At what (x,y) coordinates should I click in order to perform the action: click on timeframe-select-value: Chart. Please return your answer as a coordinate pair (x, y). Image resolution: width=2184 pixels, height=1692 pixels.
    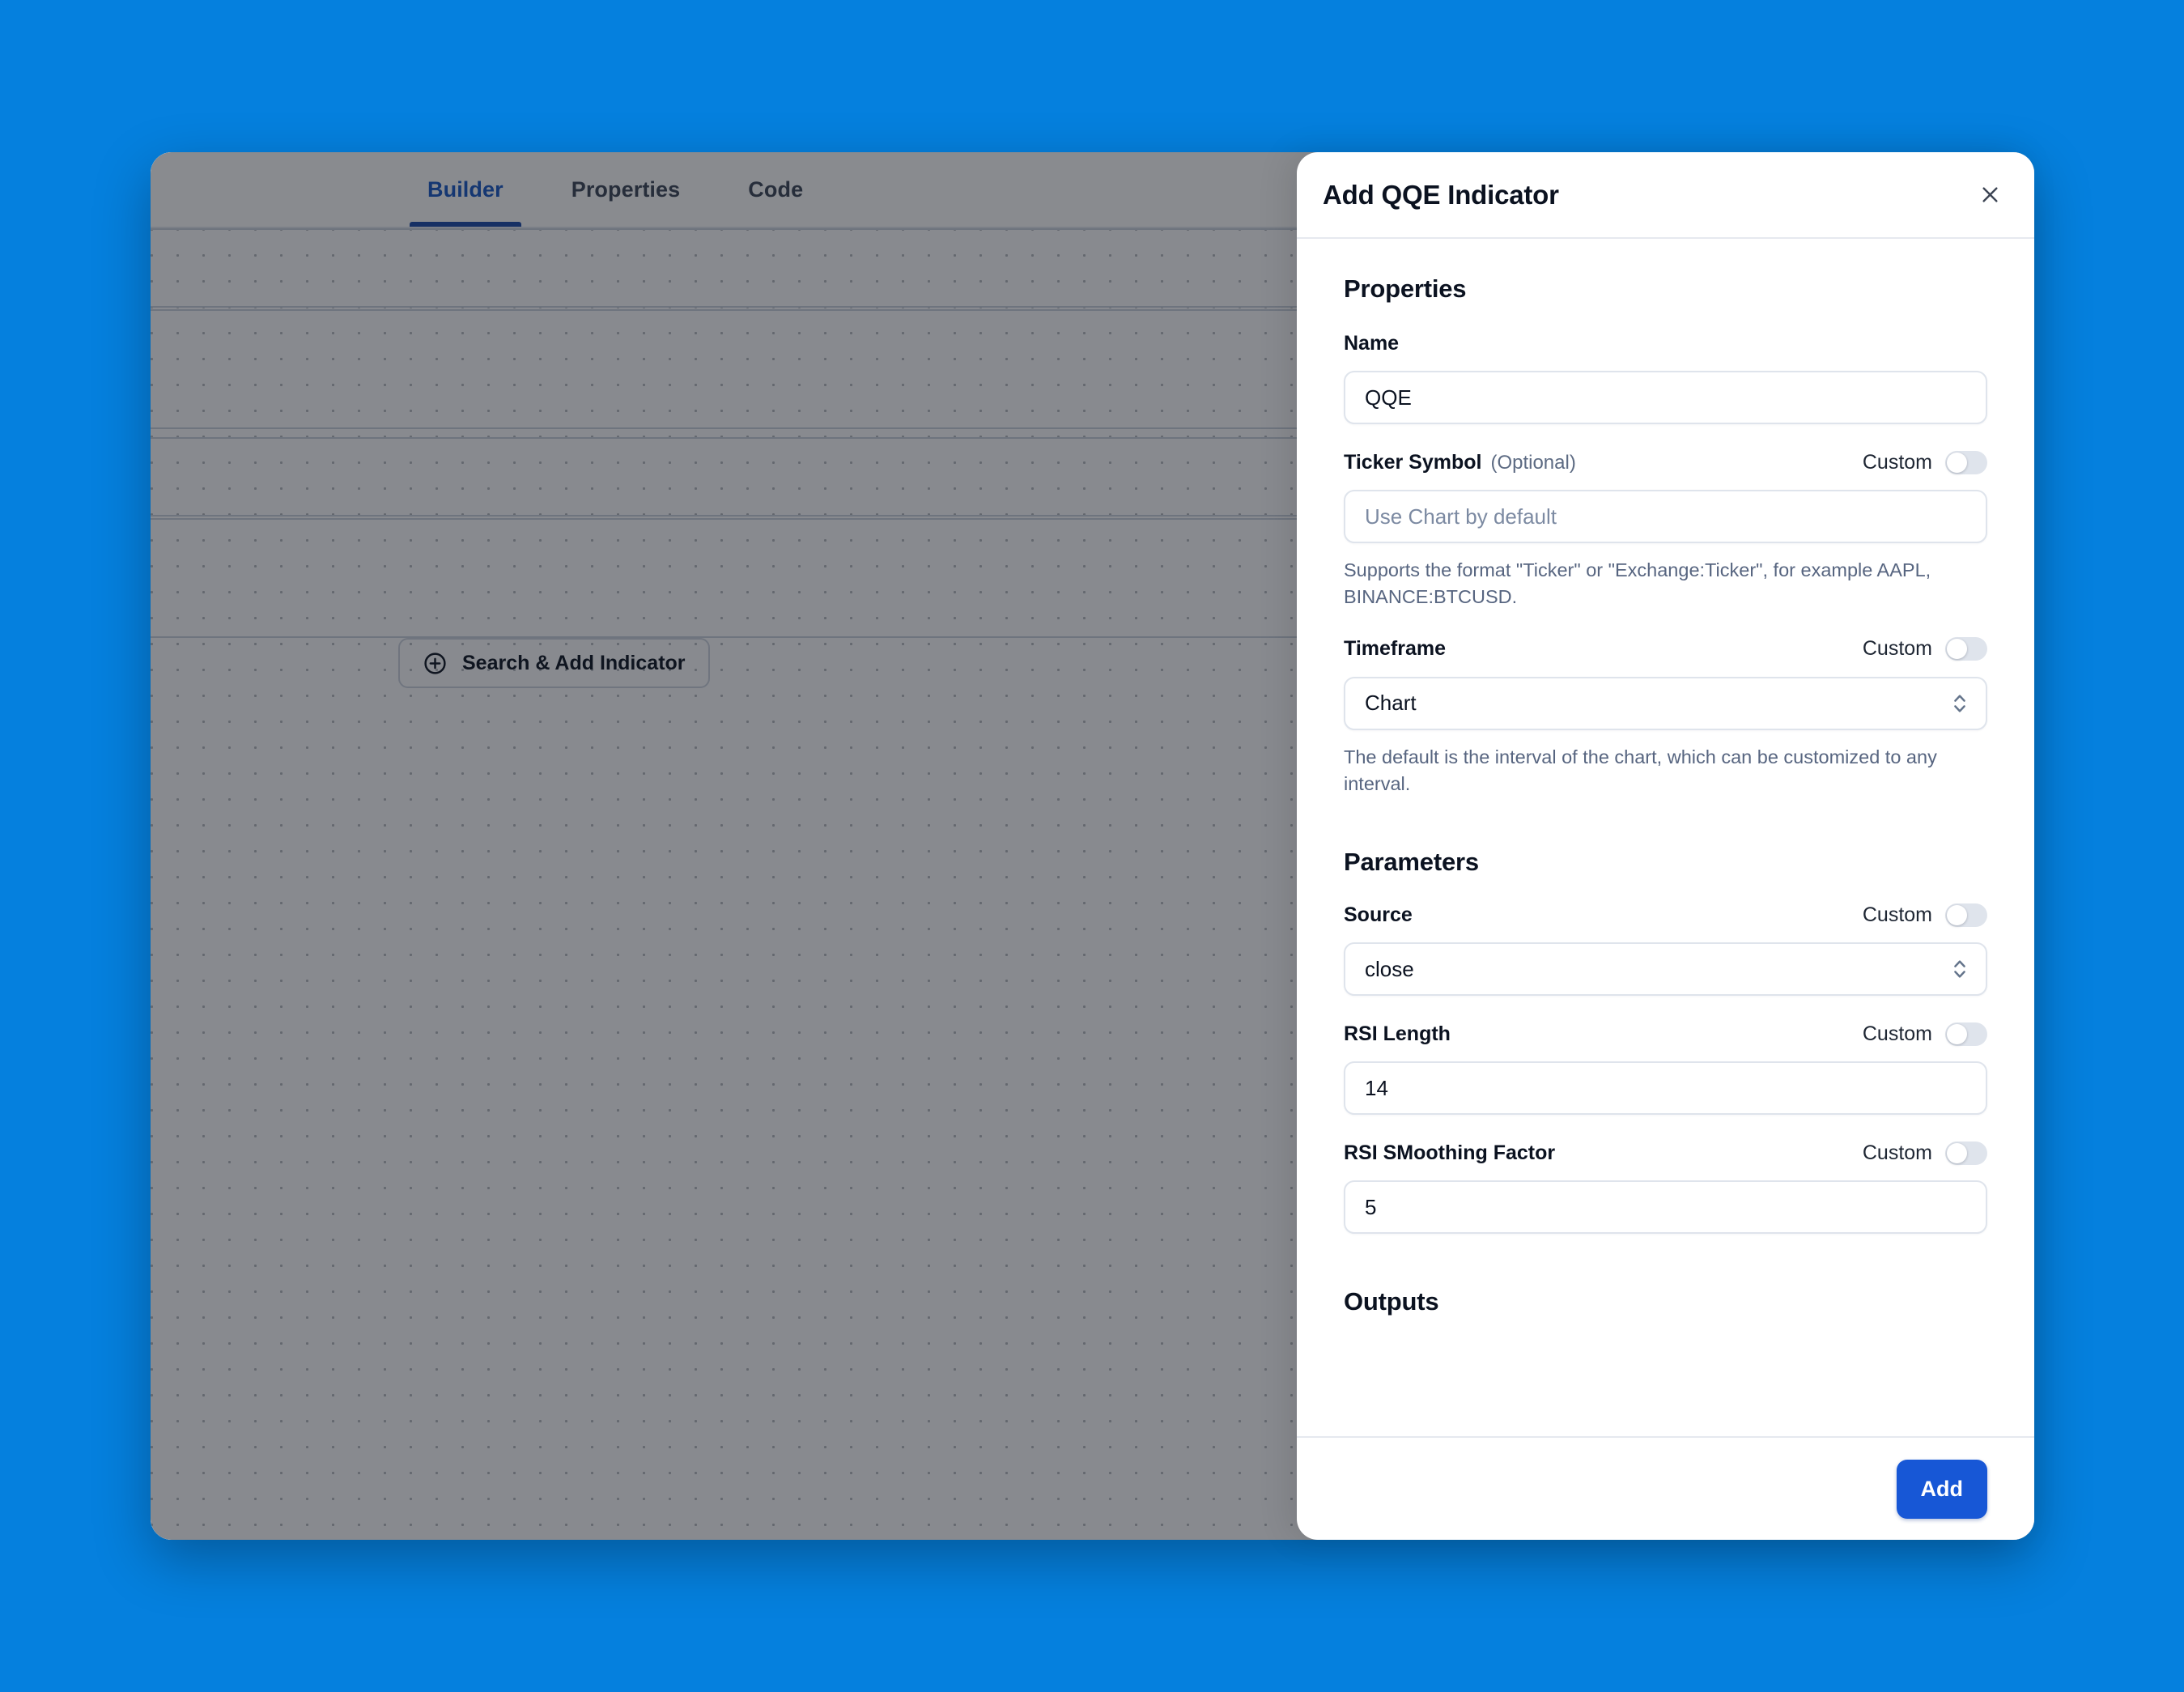
    Looking at the image, I should click on (1391, 703).